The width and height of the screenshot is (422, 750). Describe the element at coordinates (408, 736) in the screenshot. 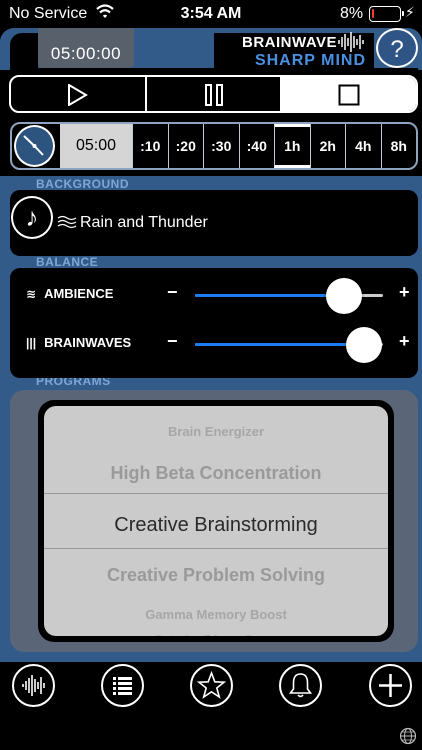

I see `globe-icon` at that location.